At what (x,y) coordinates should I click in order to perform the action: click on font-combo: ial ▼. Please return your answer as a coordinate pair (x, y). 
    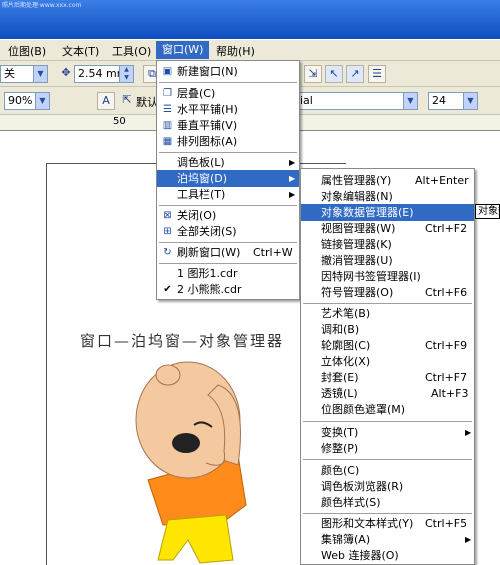
    Looking at the image, I should click on (357, 101).